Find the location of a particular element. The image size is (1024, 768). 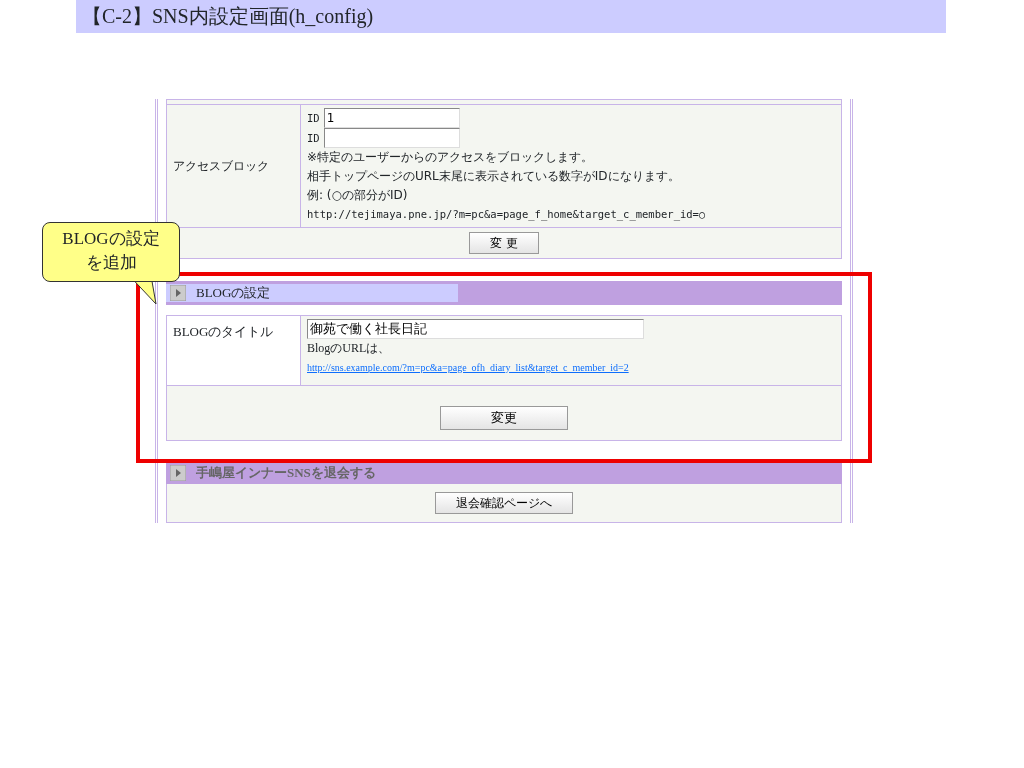

input-field: 御苑で働く社長日記 is located at coordinates (475, 329).